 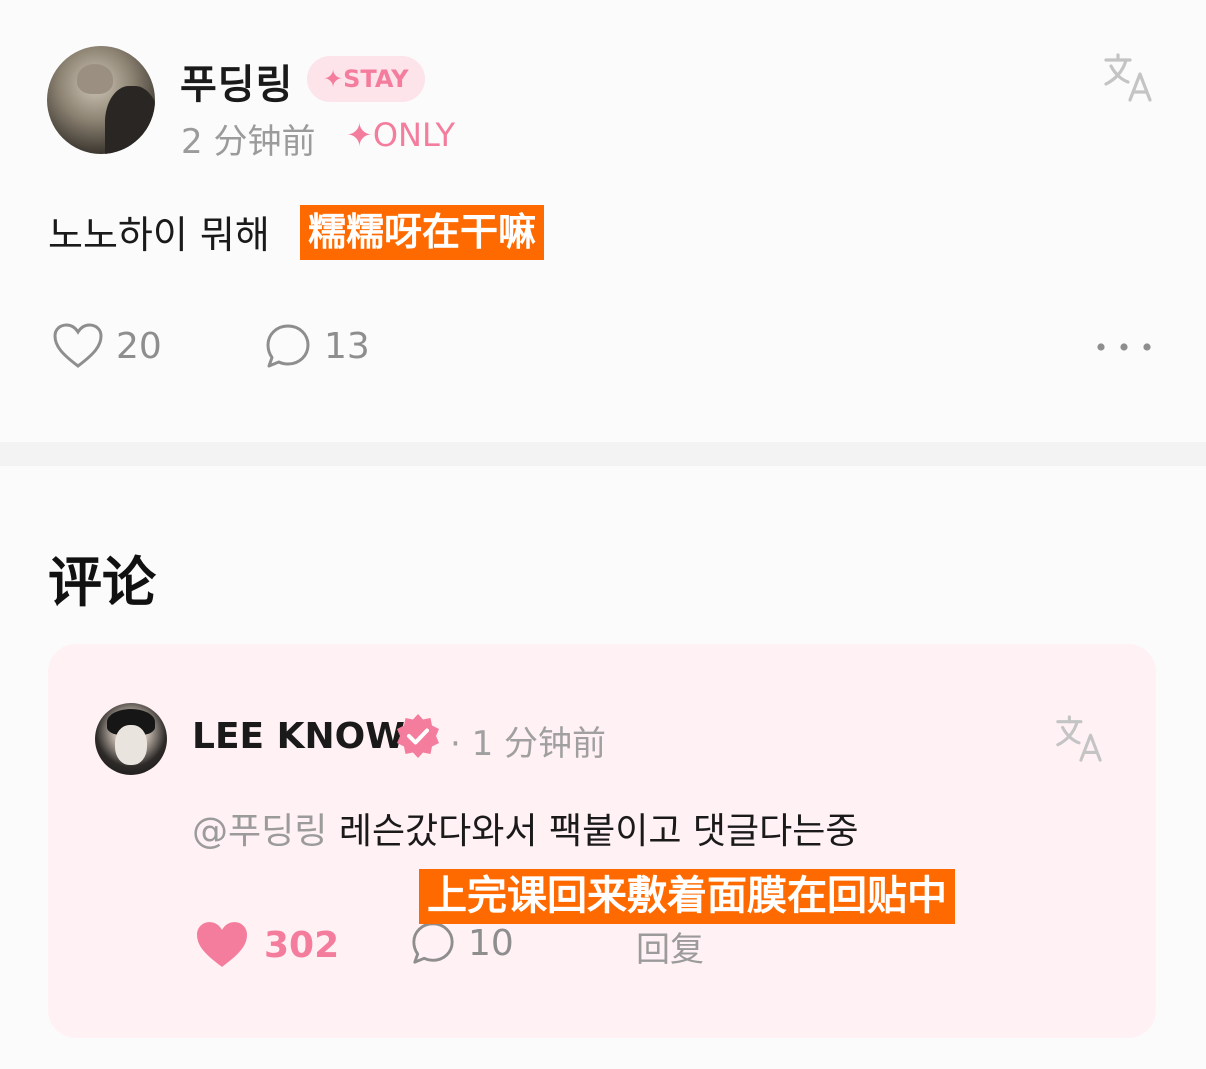 What do you see at coordinates (259, 831) in the screenshot?
I see `comment-mention: @푸딩링` at bounding box center [259, 831].